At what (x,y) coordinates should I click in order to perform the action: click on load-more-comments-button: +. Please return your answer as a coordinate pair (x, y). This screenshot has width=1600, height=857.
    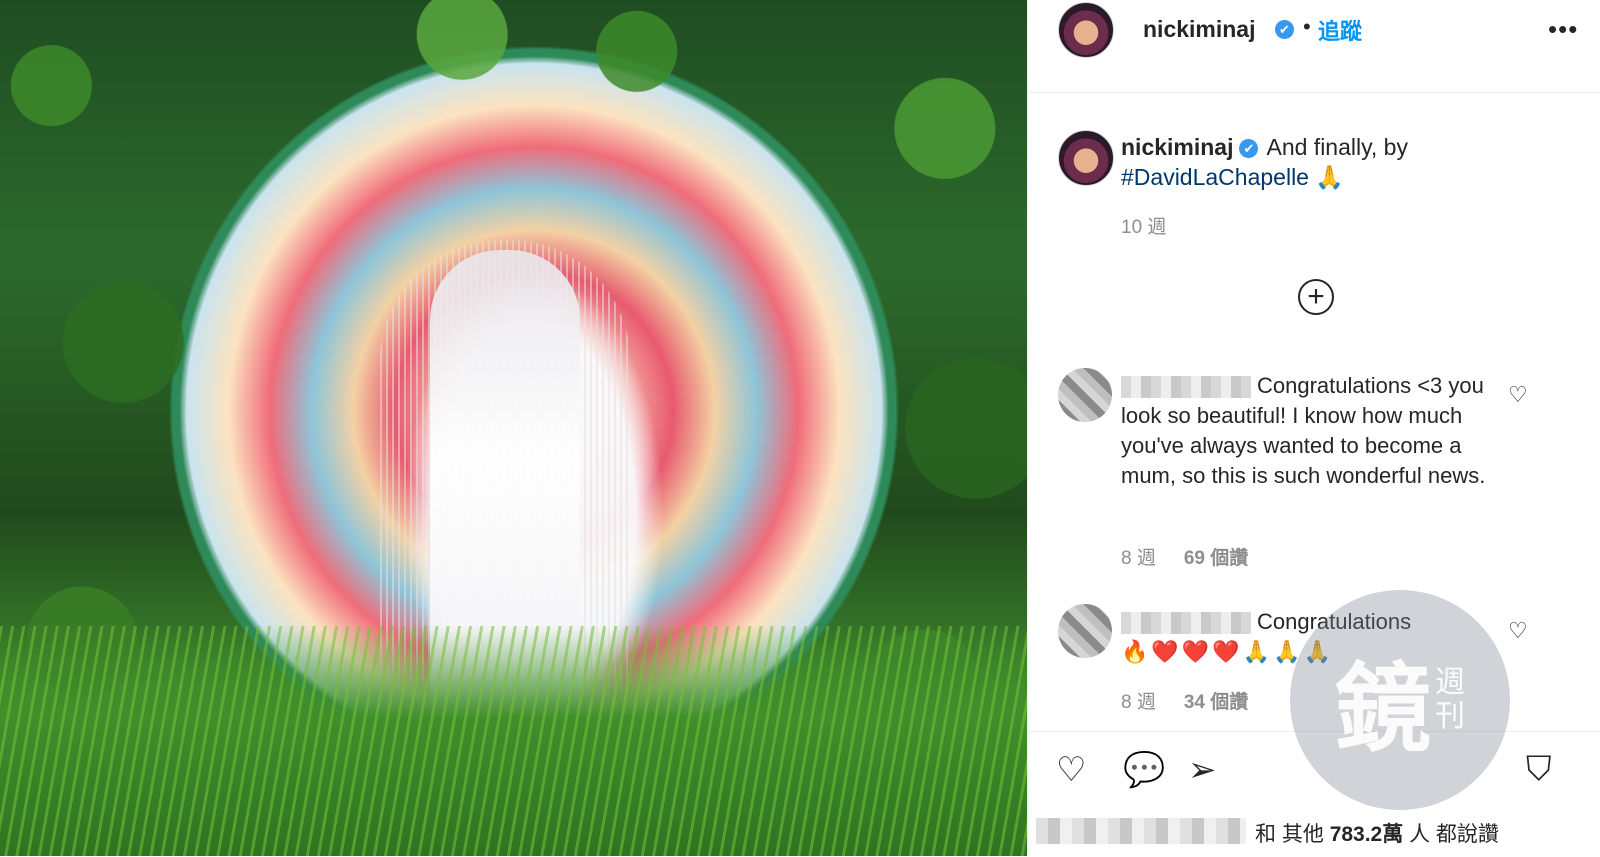
    Looking at the image, I should click on (1316, 297).